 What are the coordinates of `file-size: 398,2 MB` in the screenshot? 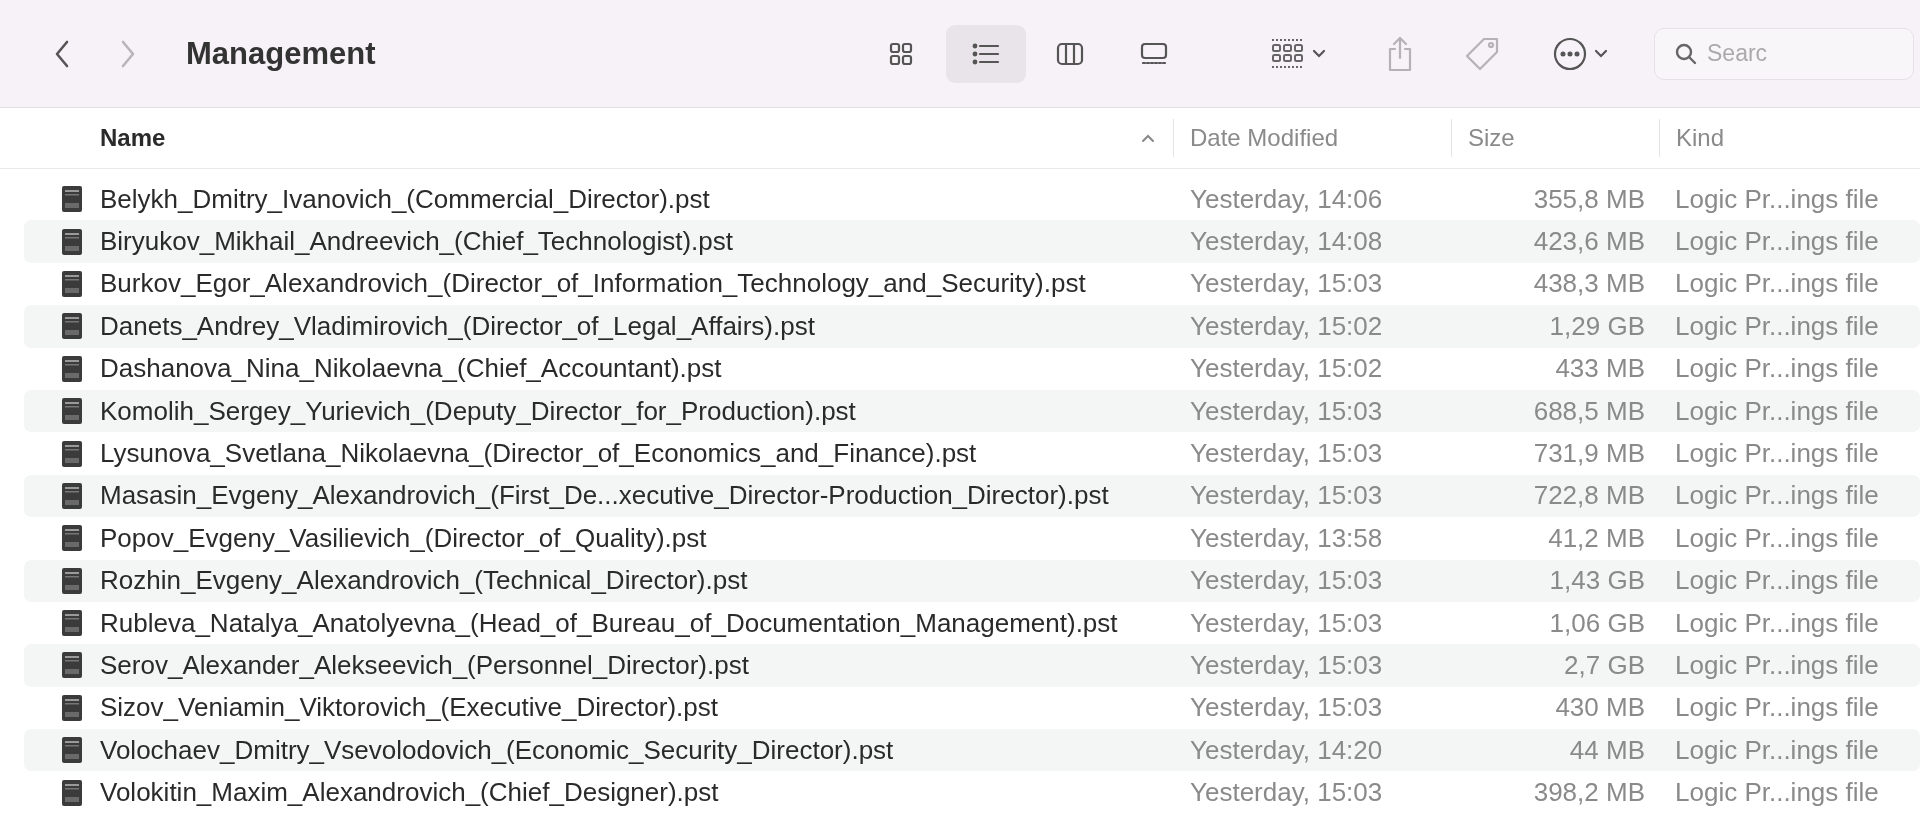 It's located at (1589, 793).